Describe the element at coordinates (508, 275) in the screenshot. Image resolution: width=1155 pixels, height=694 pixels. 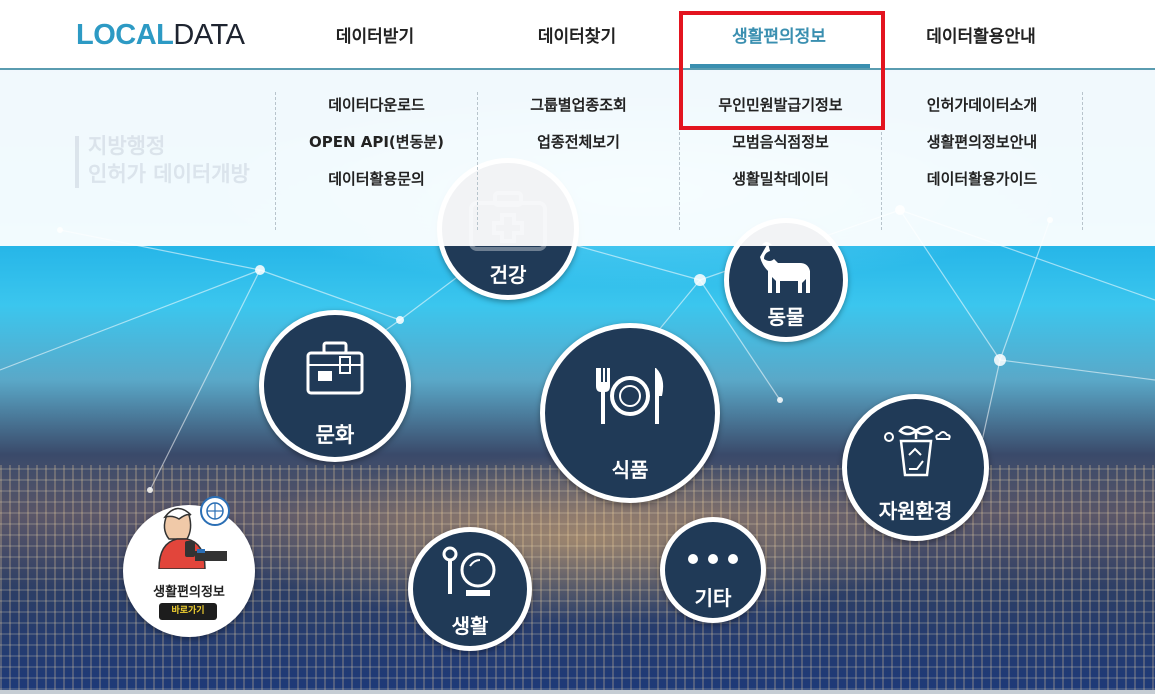
I see `category-label-health: 건강` at that location.